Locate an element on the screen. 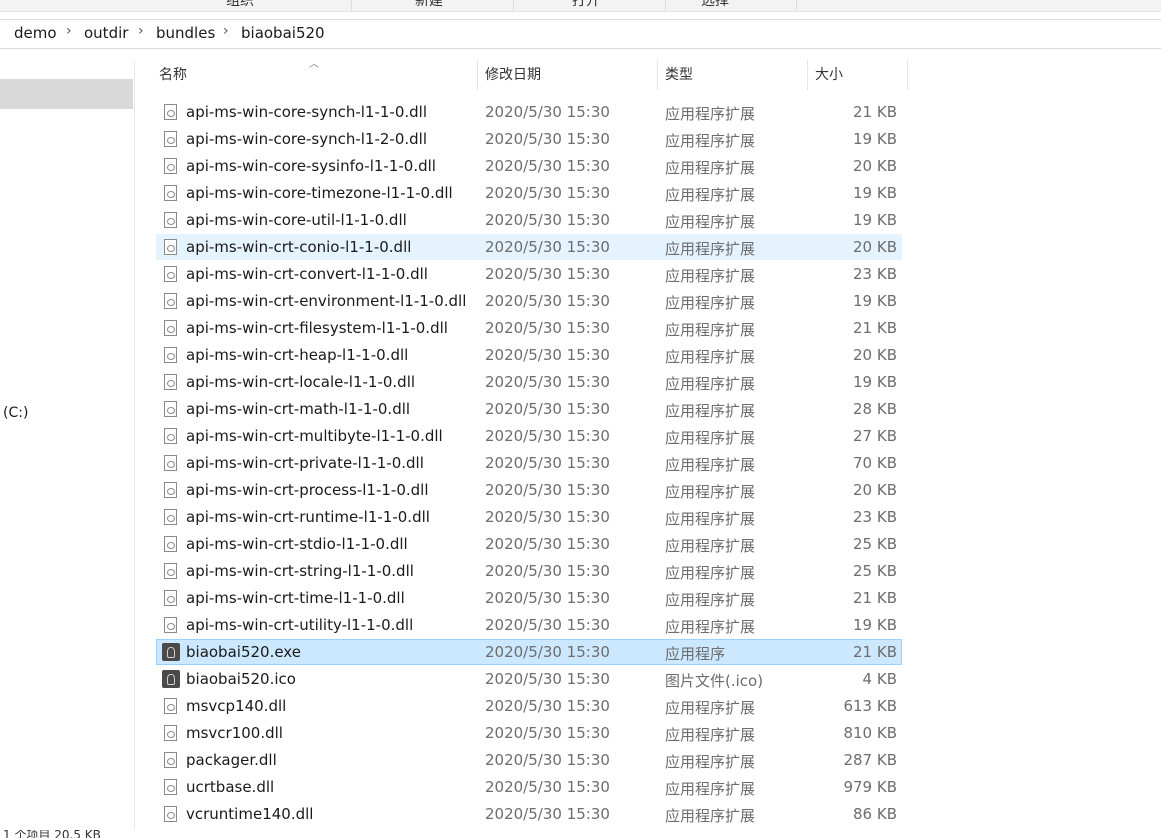  file-name: api-ms-win-crt-math-l1-1-0.dll is located at coordinates (298, 409).